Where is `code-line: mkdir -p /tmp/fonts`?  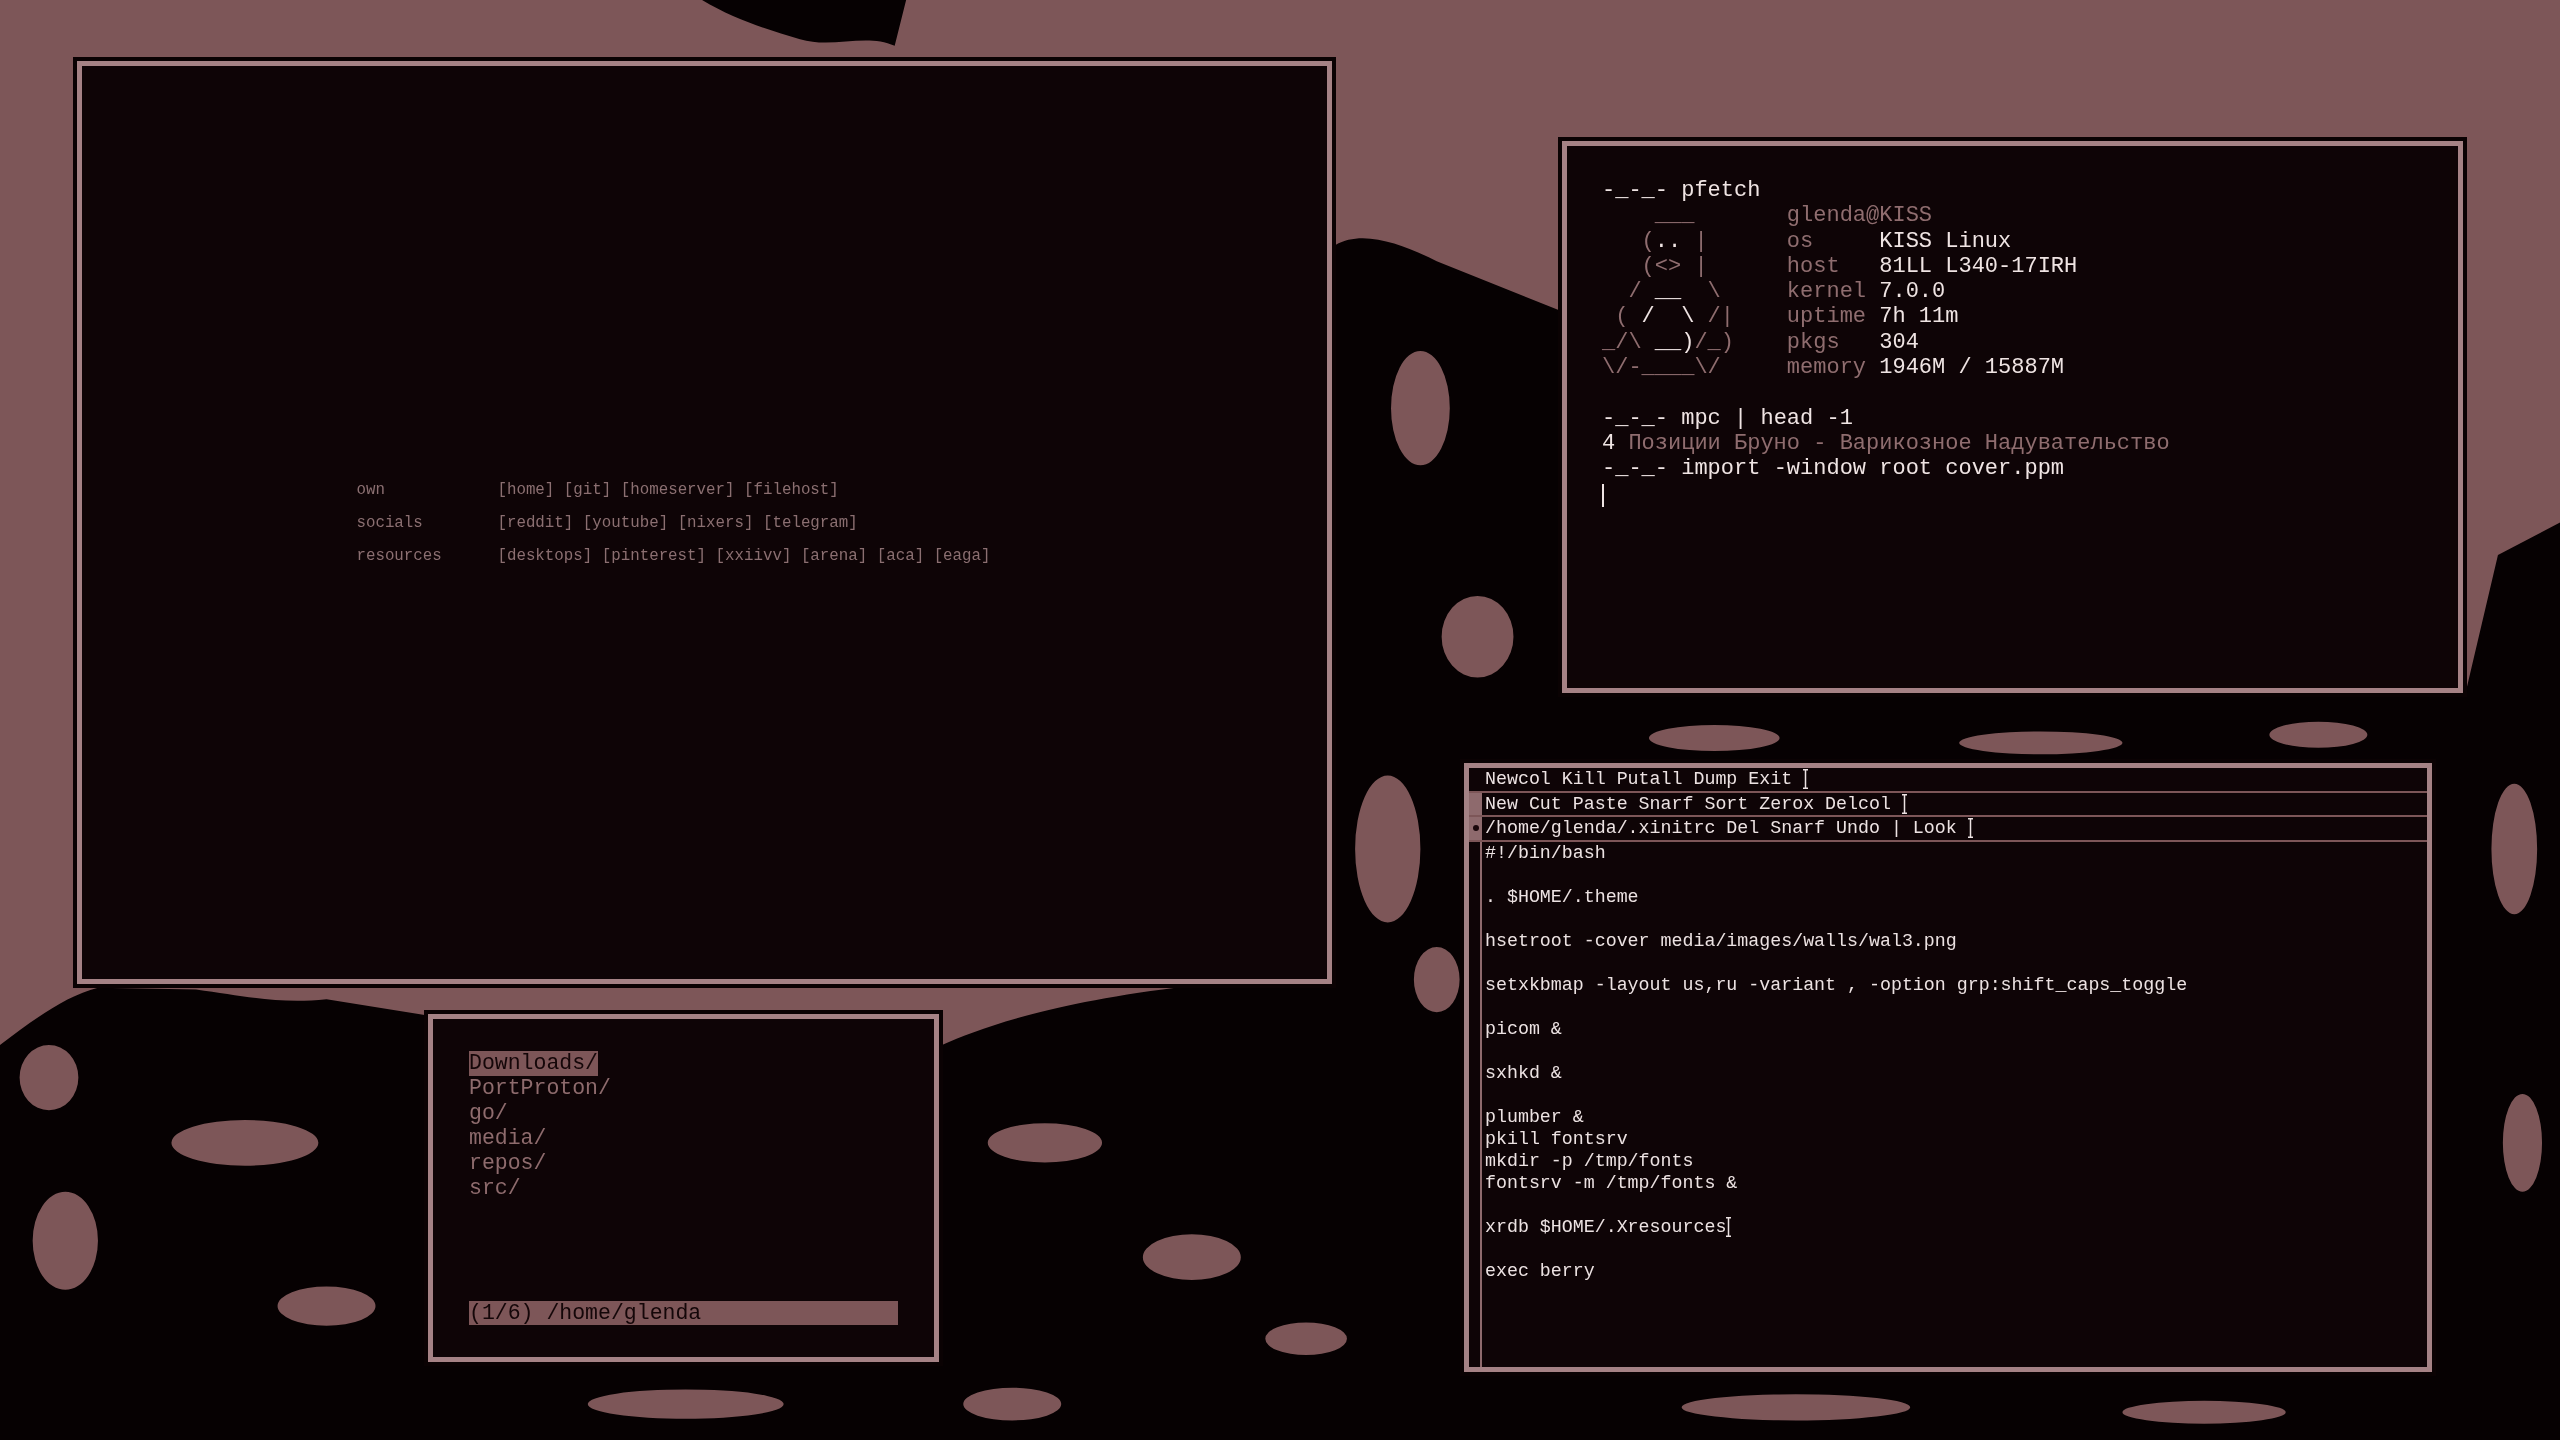
code-line: mkdir -p /tmp/fonts is located at coordinates (1589, 1160).